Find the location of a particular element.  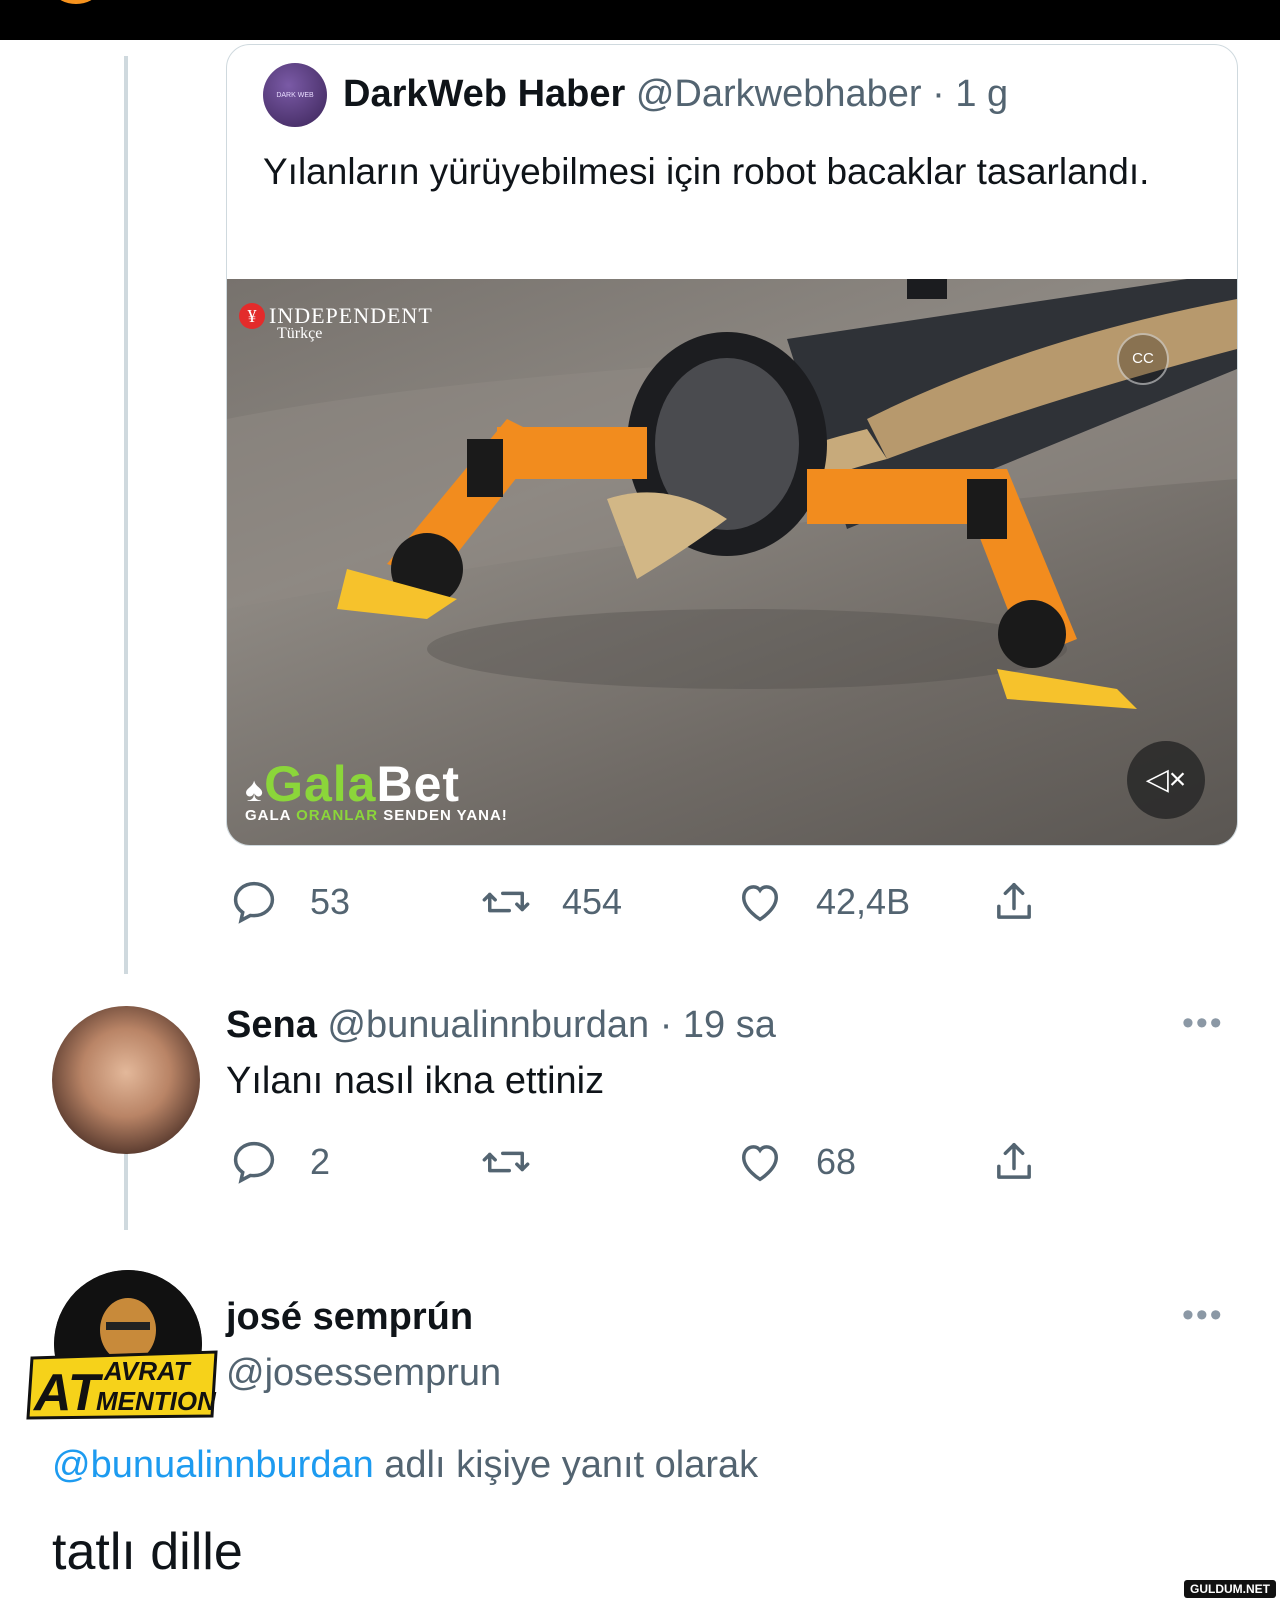

retweet-button: 454 is located at coordinates (551, 902).